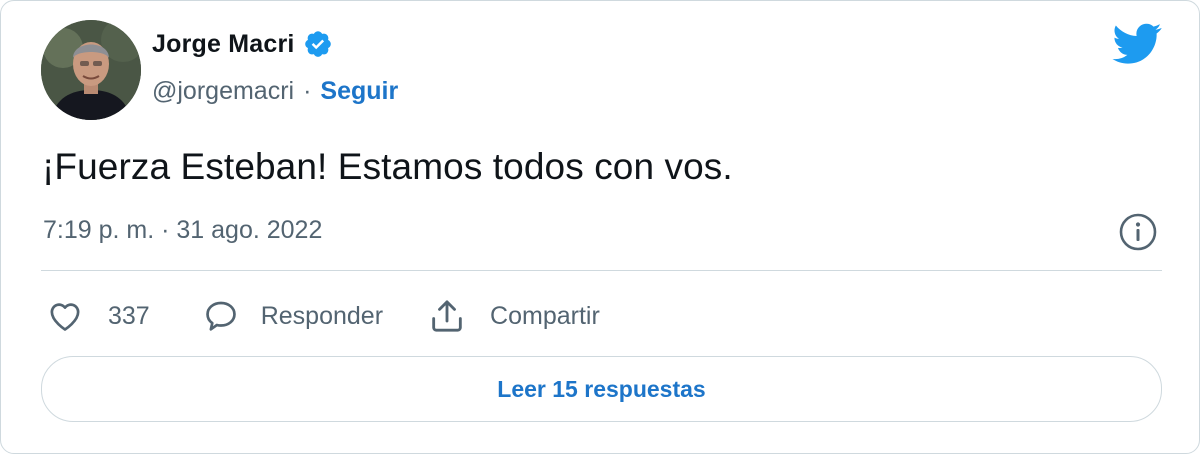 The width and height of the screenshot is (1200, 454). What do you see at coordinates (223, 44) in the screenshot?
I see `author-name: Jorge Macri` at bounding box center [223, 44].